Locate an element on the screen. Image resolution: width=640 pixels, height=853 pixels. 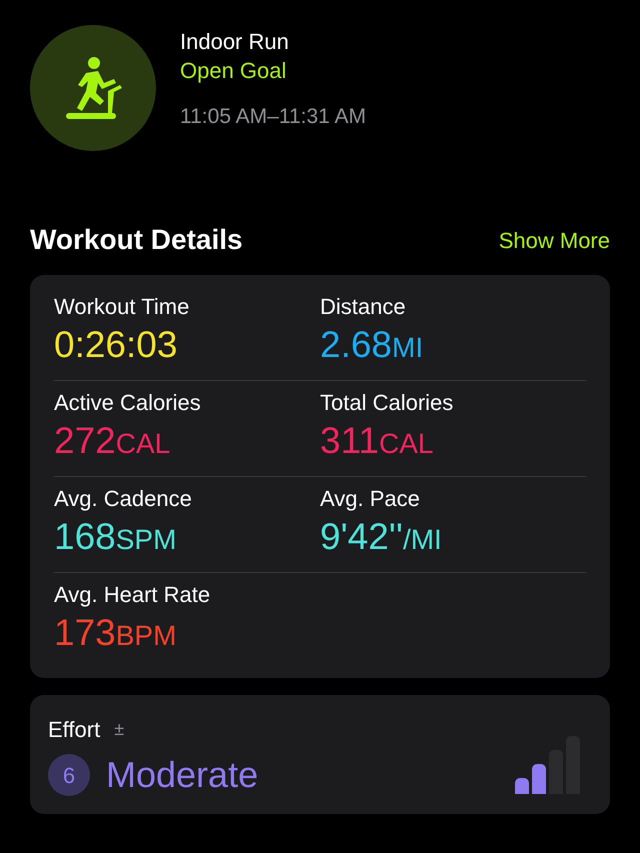
show-more-link: Show More is located at coordinates (554, 240).